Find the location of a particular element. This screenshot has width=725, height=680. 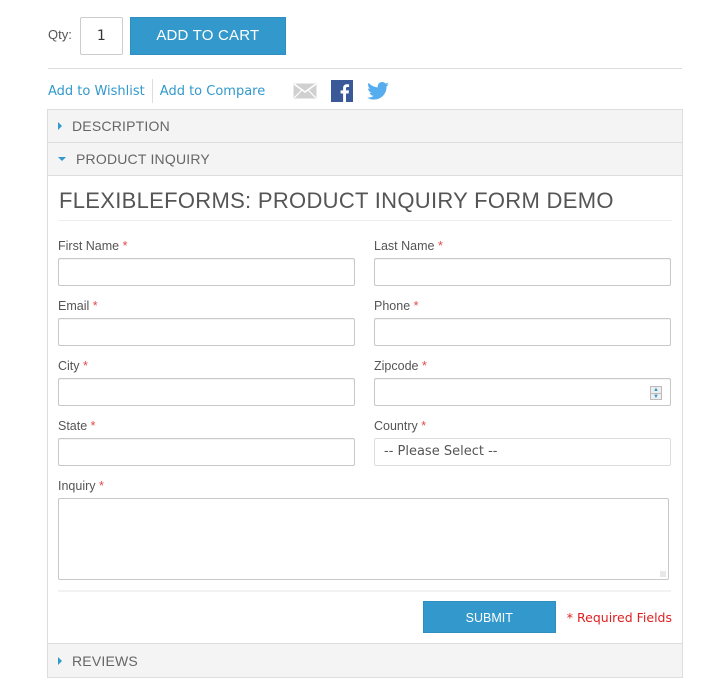

state-input is located at coordinates (206, 452).